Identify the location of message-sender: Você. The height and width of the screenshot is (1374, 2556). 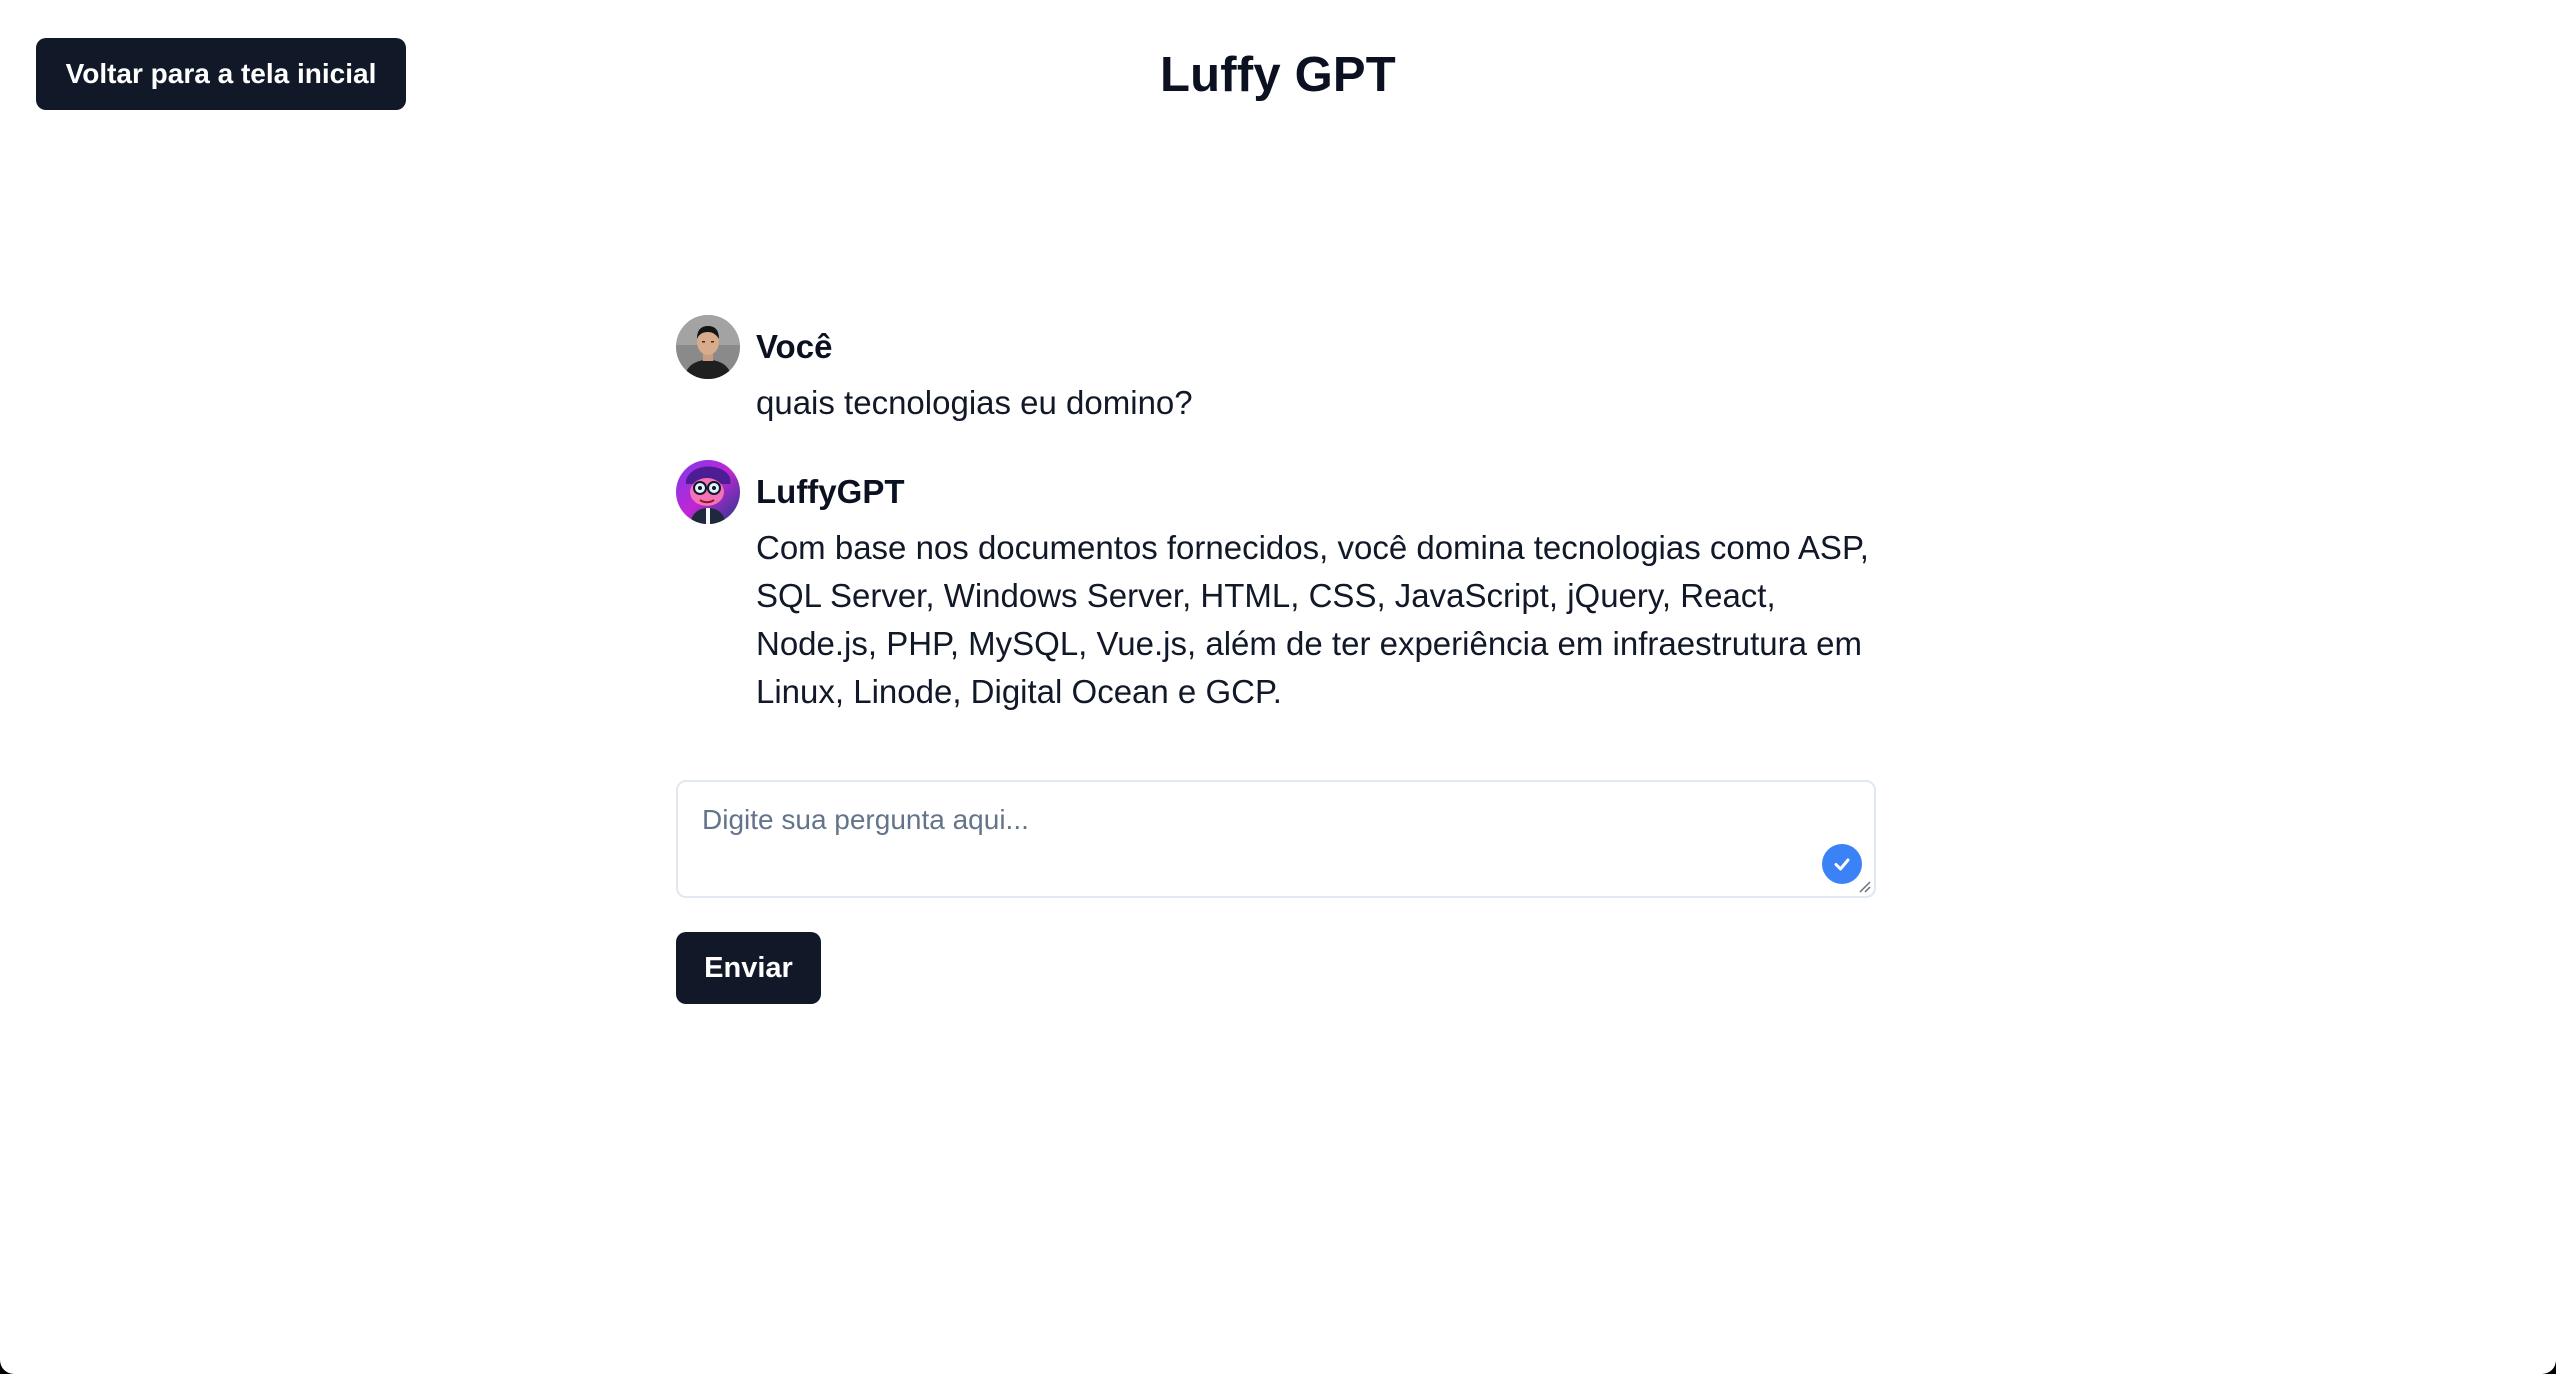
(794, 346).